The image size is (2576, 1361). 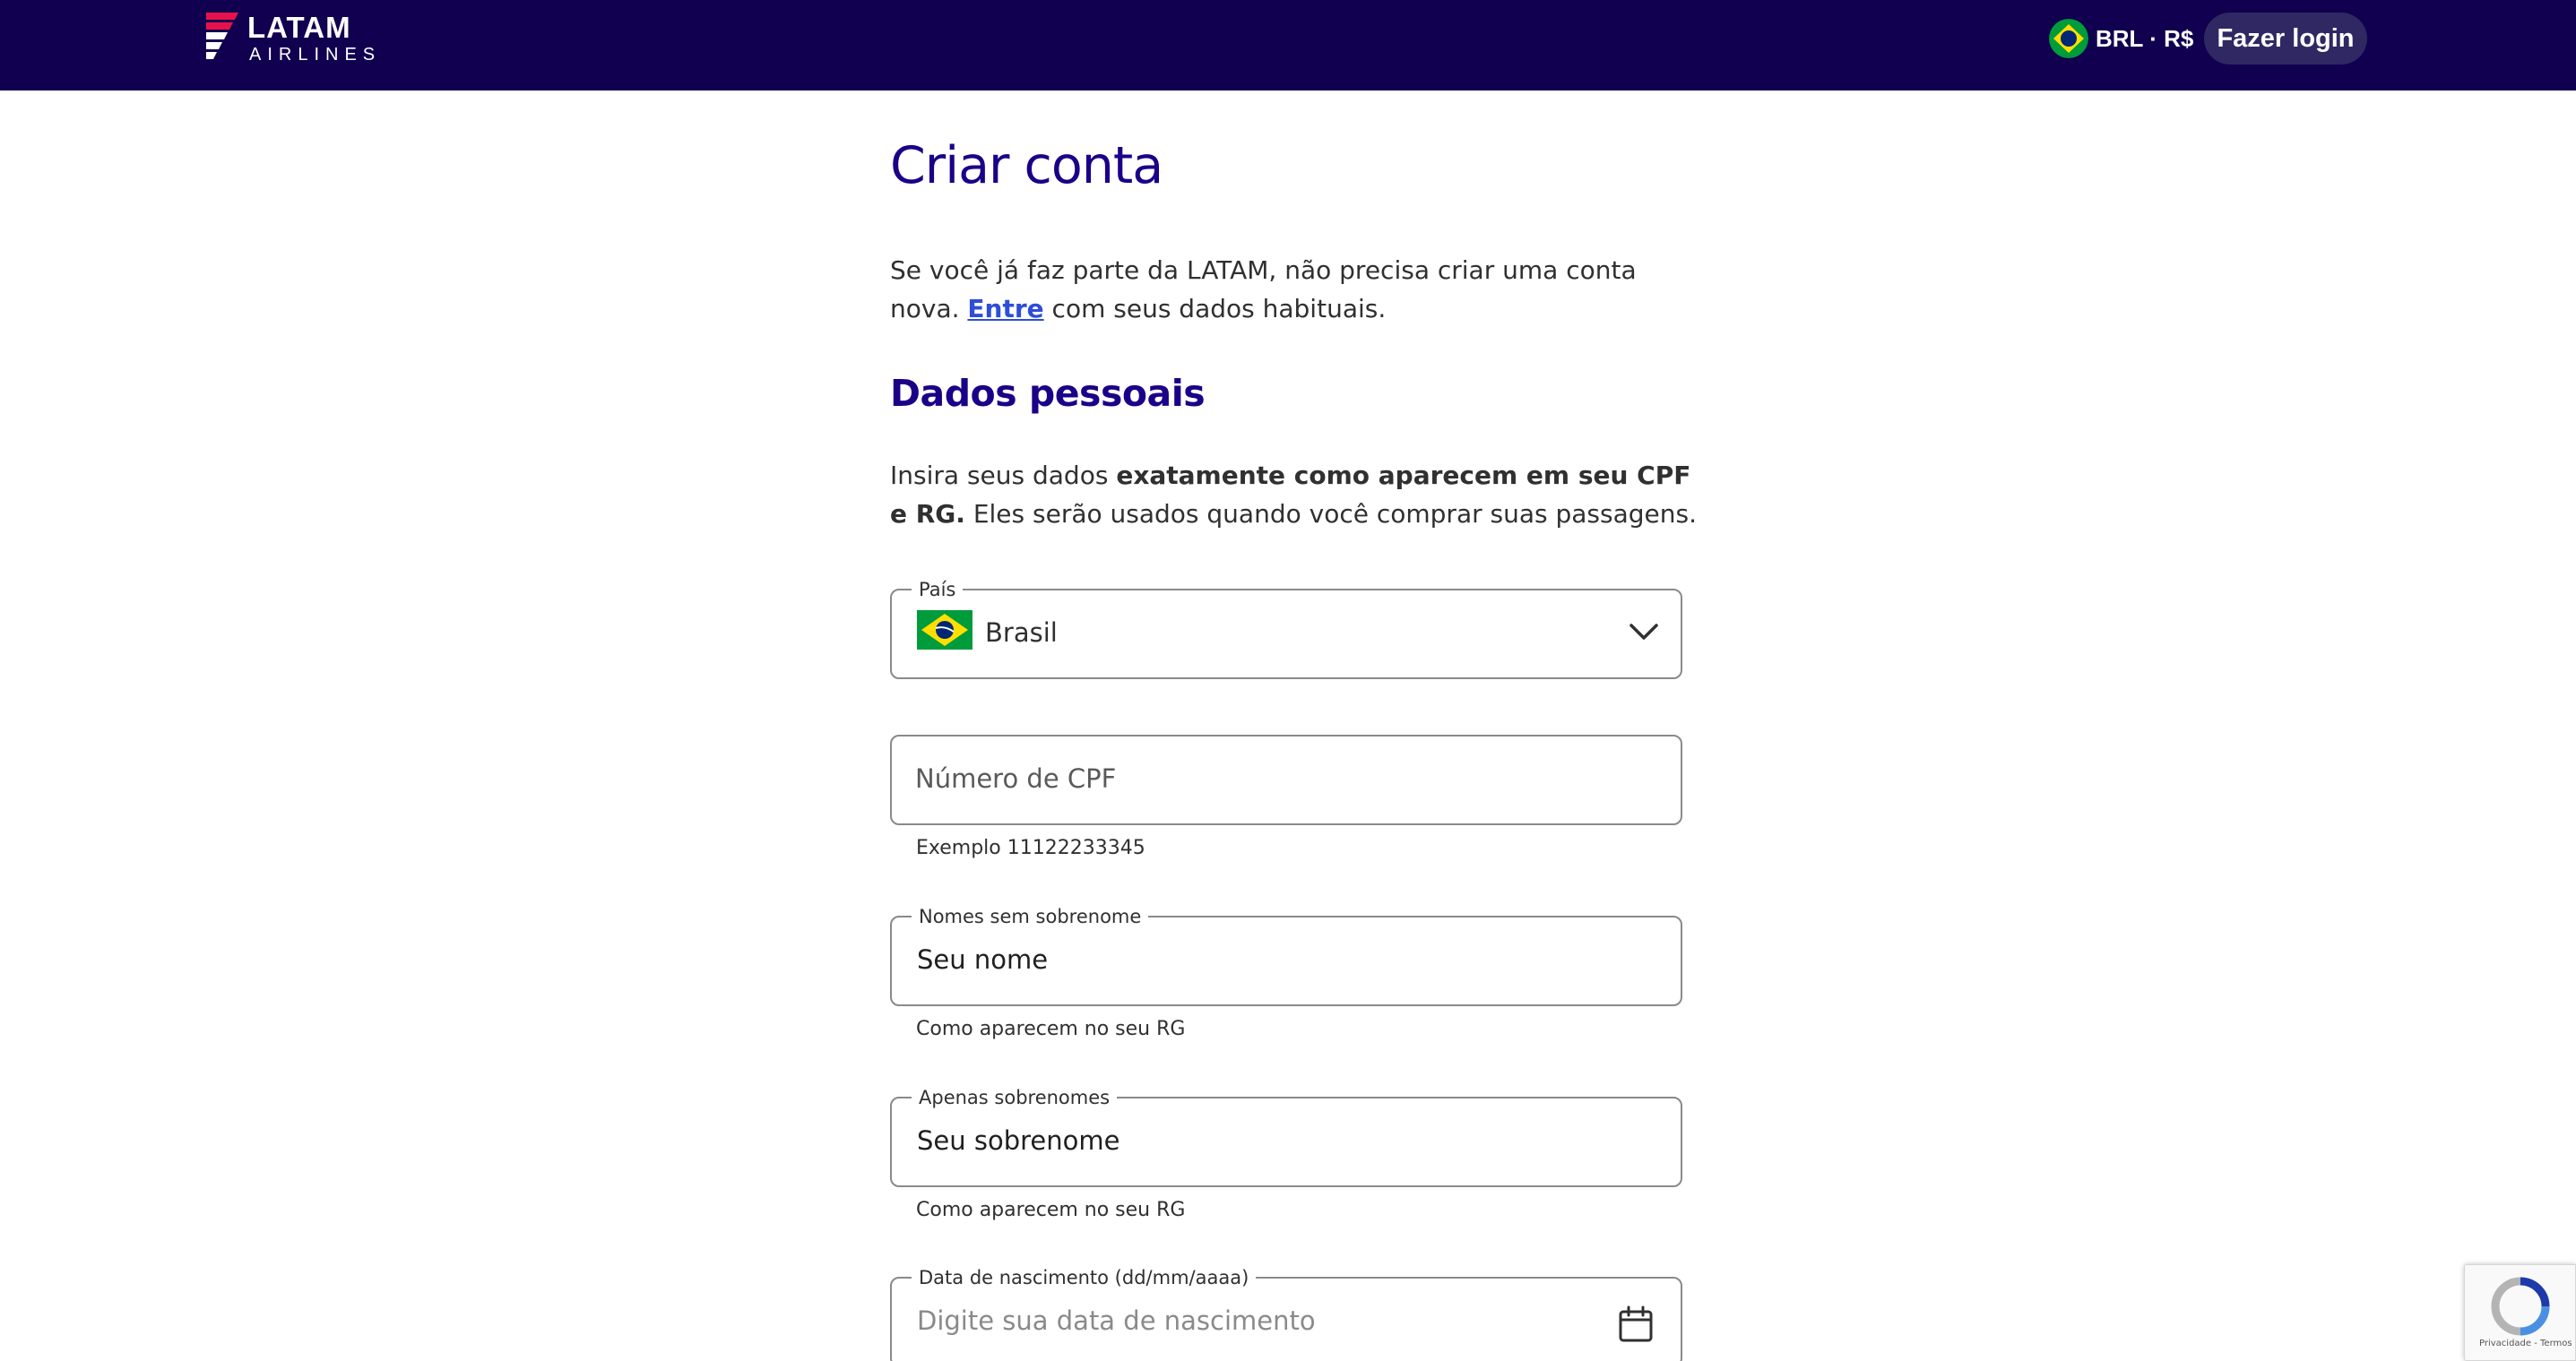 I want to click on first-name-input: Nomes sem sobrenome Seu nome, so click(x=1286, y=955).